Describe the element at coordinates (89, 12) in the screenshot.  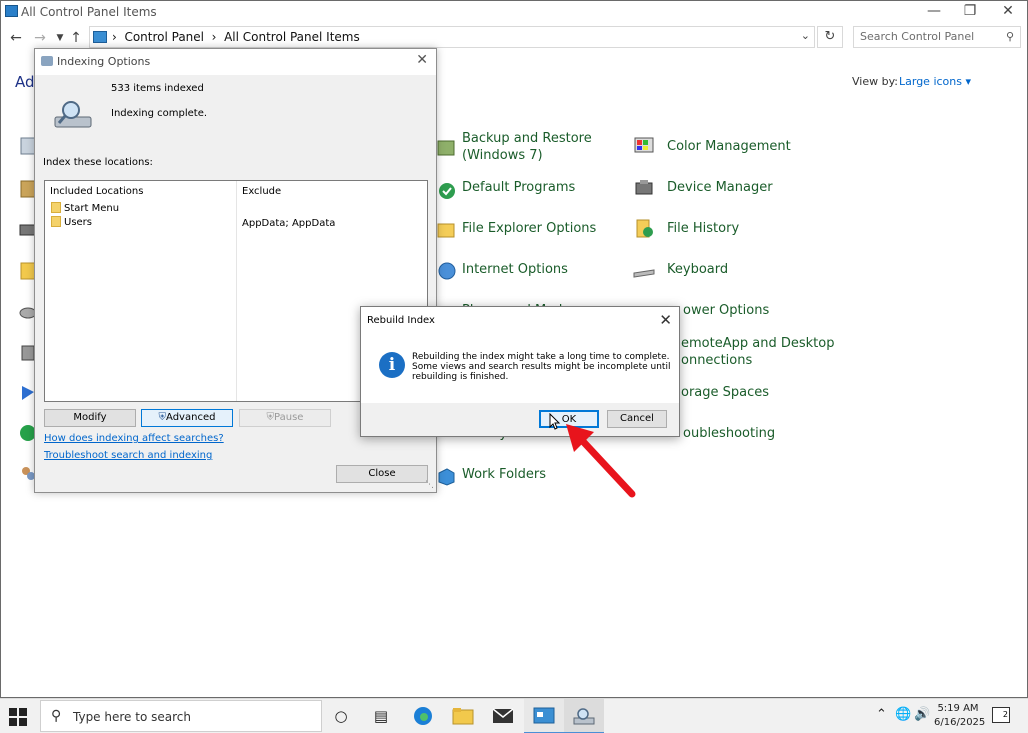
I see `window-title: All Control Panel Items` at that location.